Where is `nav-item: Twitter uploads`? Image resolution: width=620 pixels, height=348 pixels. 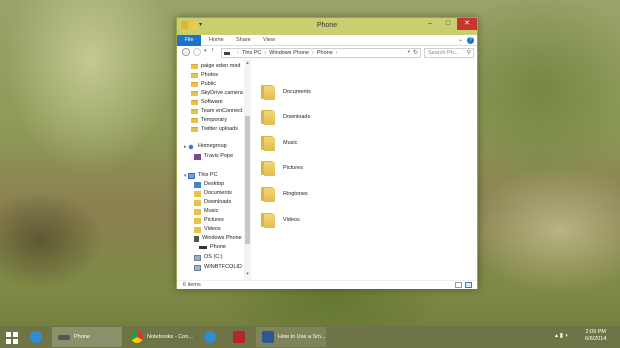 nav-item: Twitter uploads is located at coordinates (214, 129).